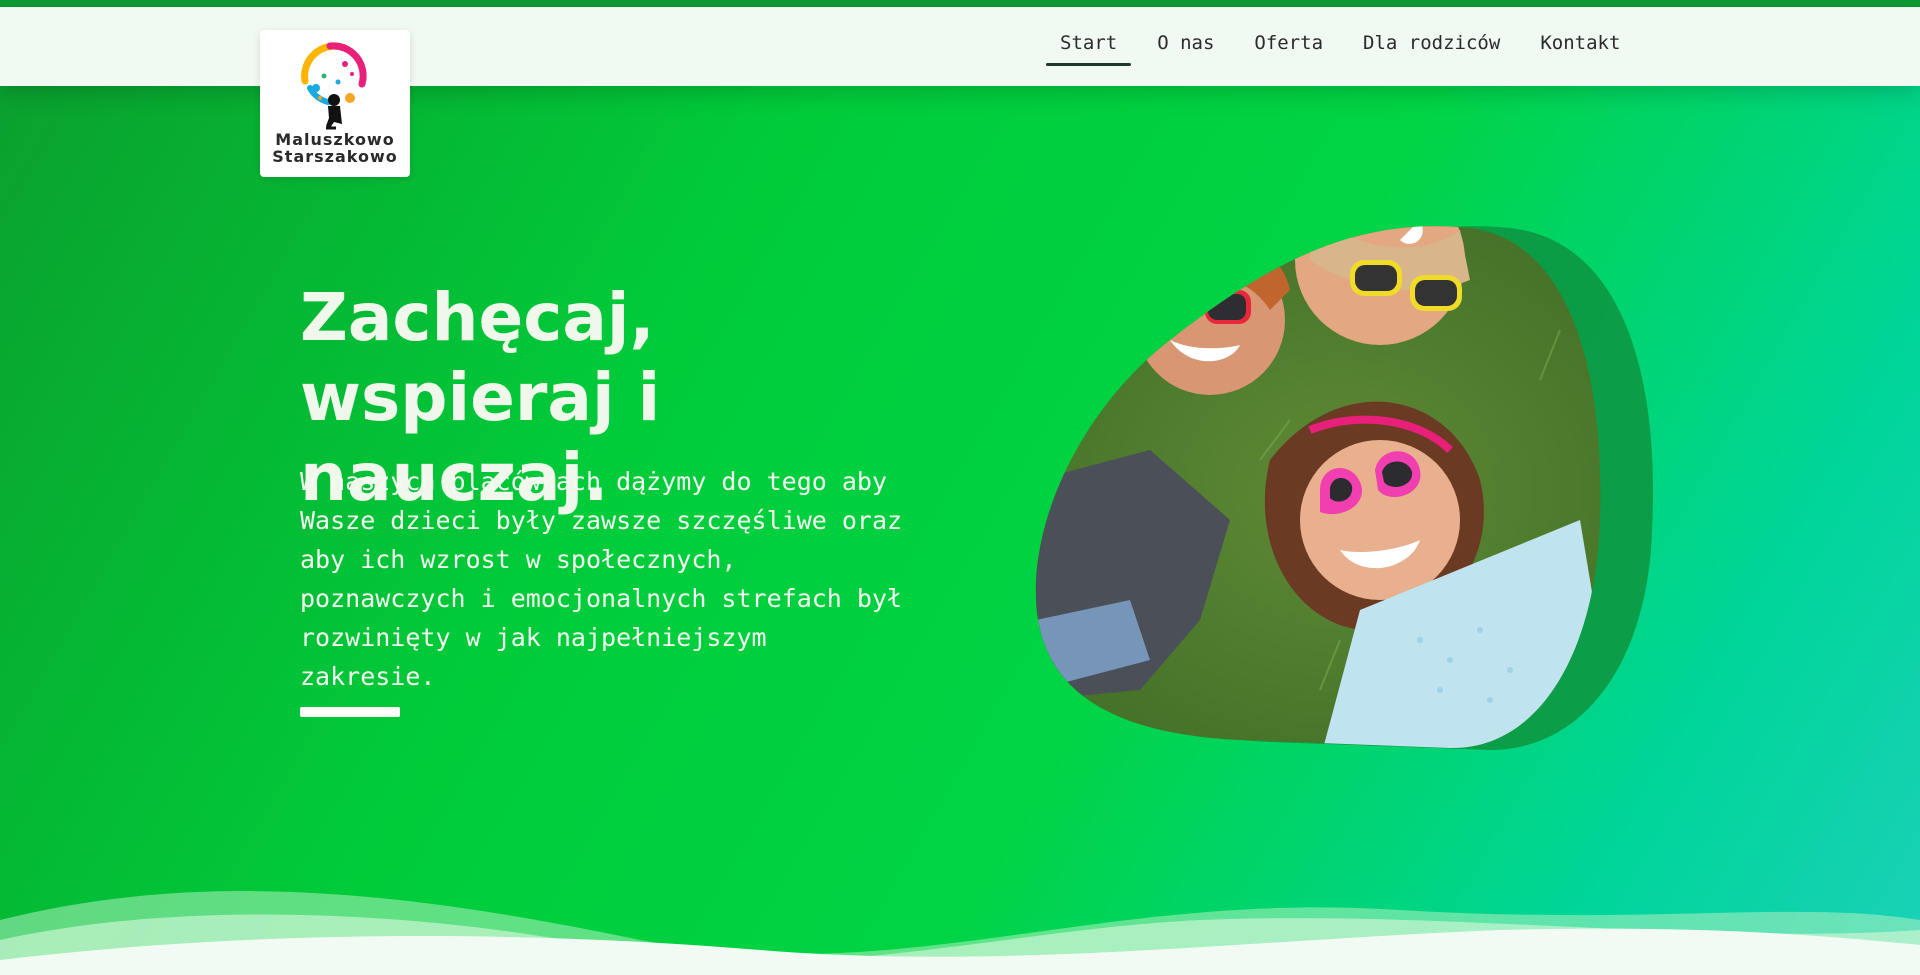  Describe the element at coordinates (350, 712) in the screenshot. I see `hero-accent-bar` at that location.